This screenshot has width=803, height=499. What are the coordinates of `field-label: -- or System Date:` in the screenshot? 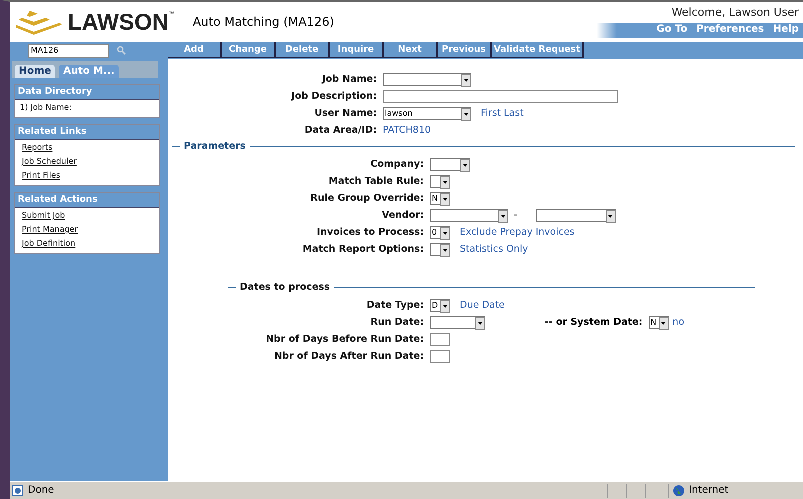 It's located at (594, 322).